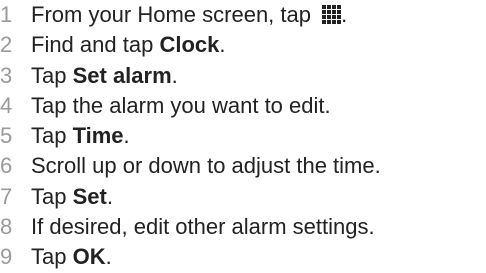 Image resolution: width=486 pixels, height=273 pixels. What do you see at coordinates (189, 45) in the screenshot?
I see `step-keyword: Clock` at bounding box center [189, 45].